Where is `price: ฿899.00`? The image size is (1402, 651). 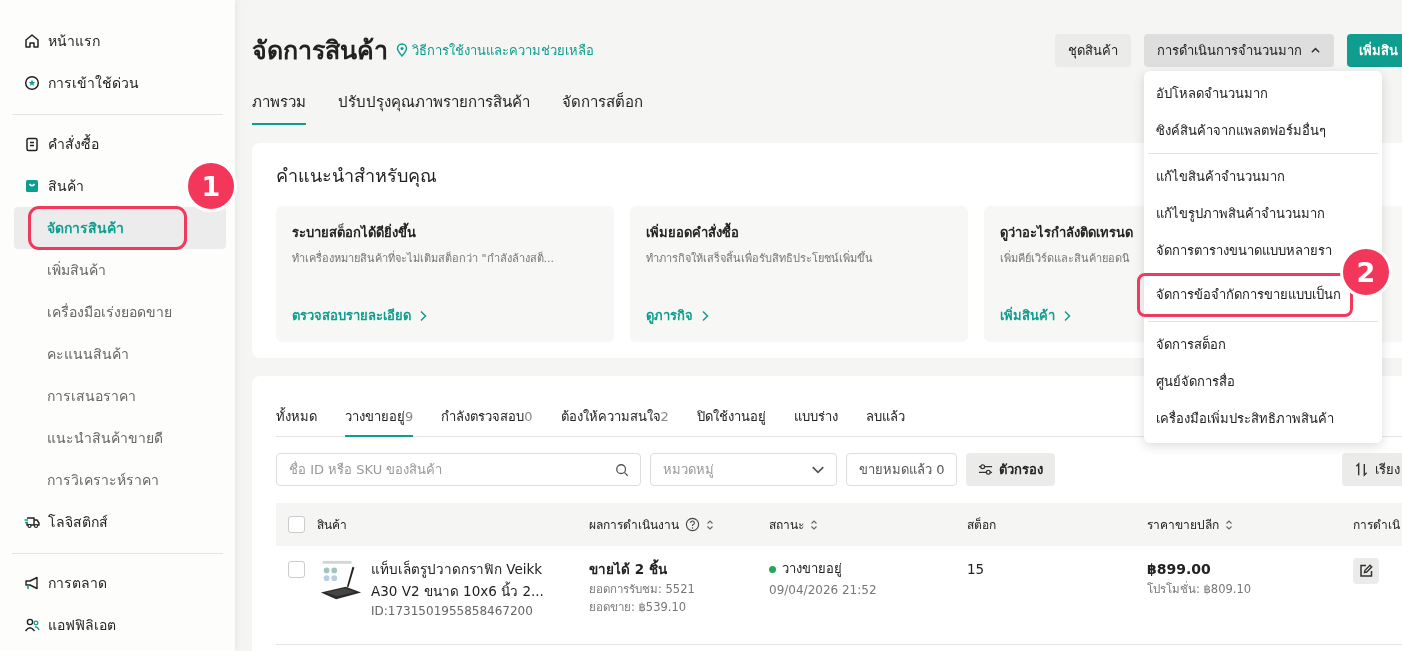 price: ฿899.00 is located at coordinates (1179, 569).